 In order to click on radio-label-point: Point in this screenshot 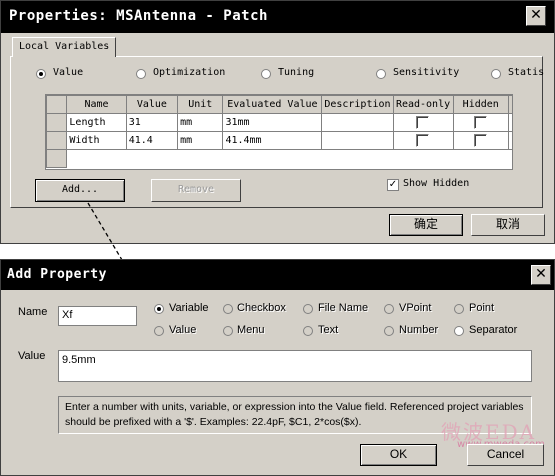, I will do `click(482, 308)`.